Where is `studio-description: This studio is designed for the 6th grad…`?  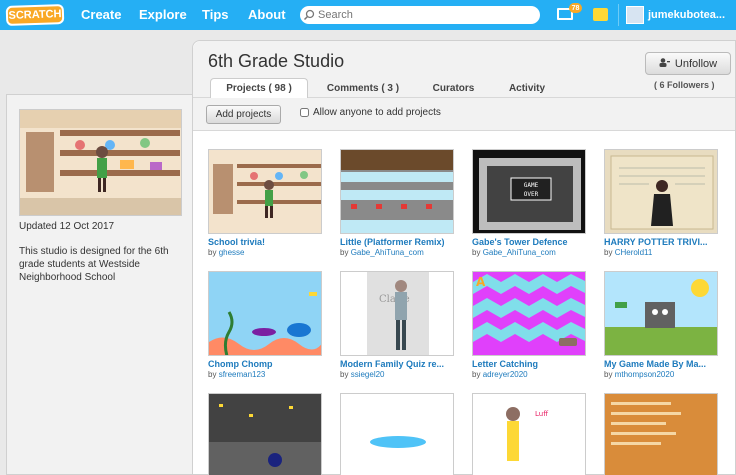
studio-description: This studio is designed for the 6th grad… is located at coordinates (94, 264).